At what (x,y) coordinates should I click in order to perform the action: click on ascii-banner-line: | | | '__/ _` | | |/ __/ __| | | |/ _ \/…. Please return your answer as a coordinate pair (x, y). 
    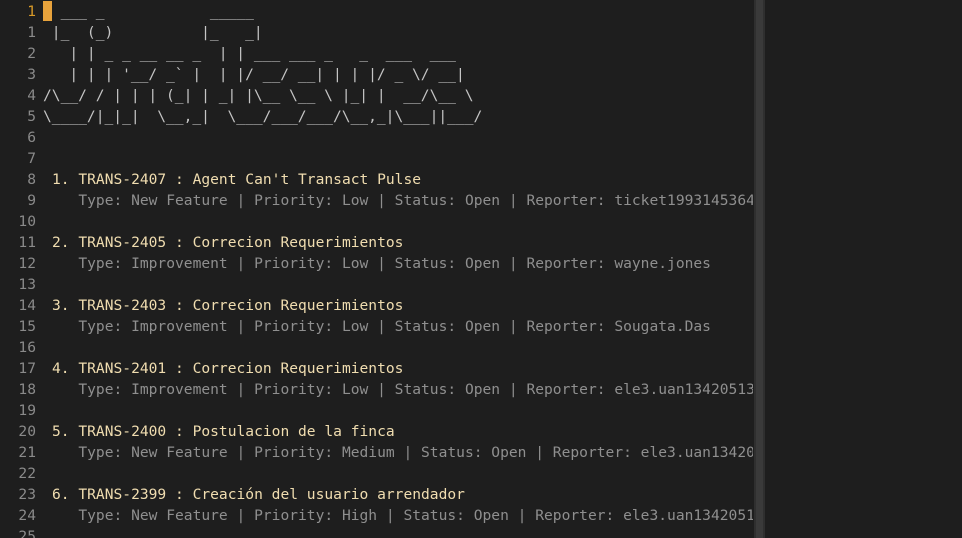
    Looking at the image, I should click on (254, 74).